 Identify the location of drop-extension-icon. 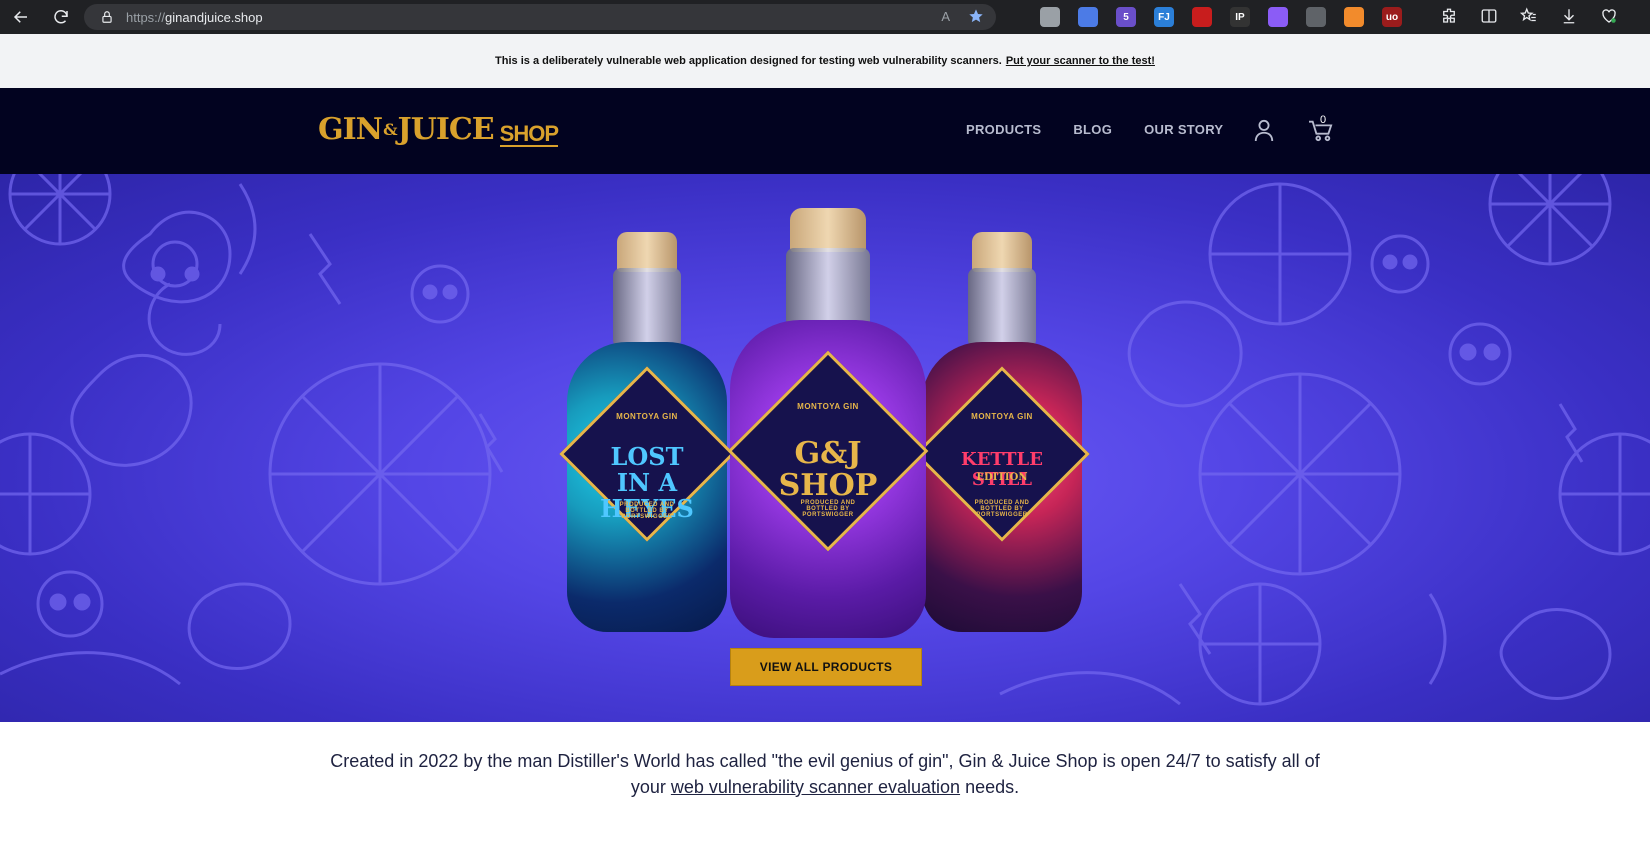
(1202, 17).